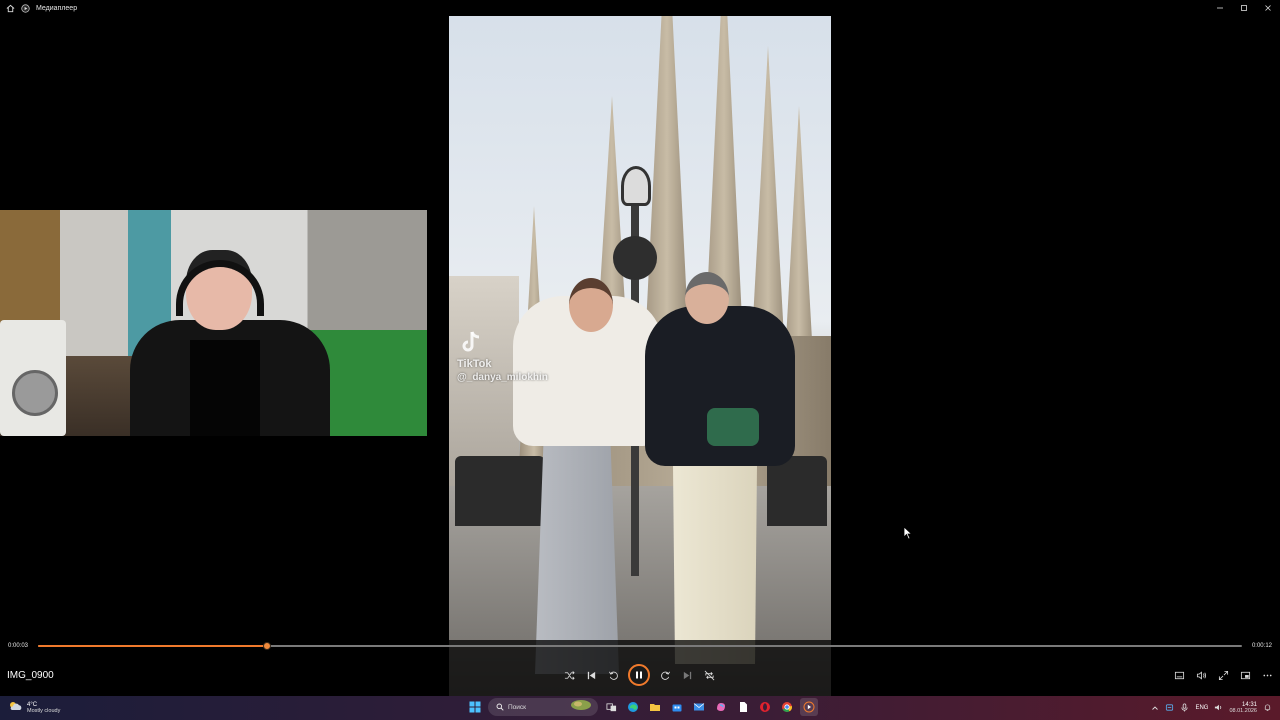 This screenshot has height=720, width=1280. I want to click on seek-bar, so click(640, 646).